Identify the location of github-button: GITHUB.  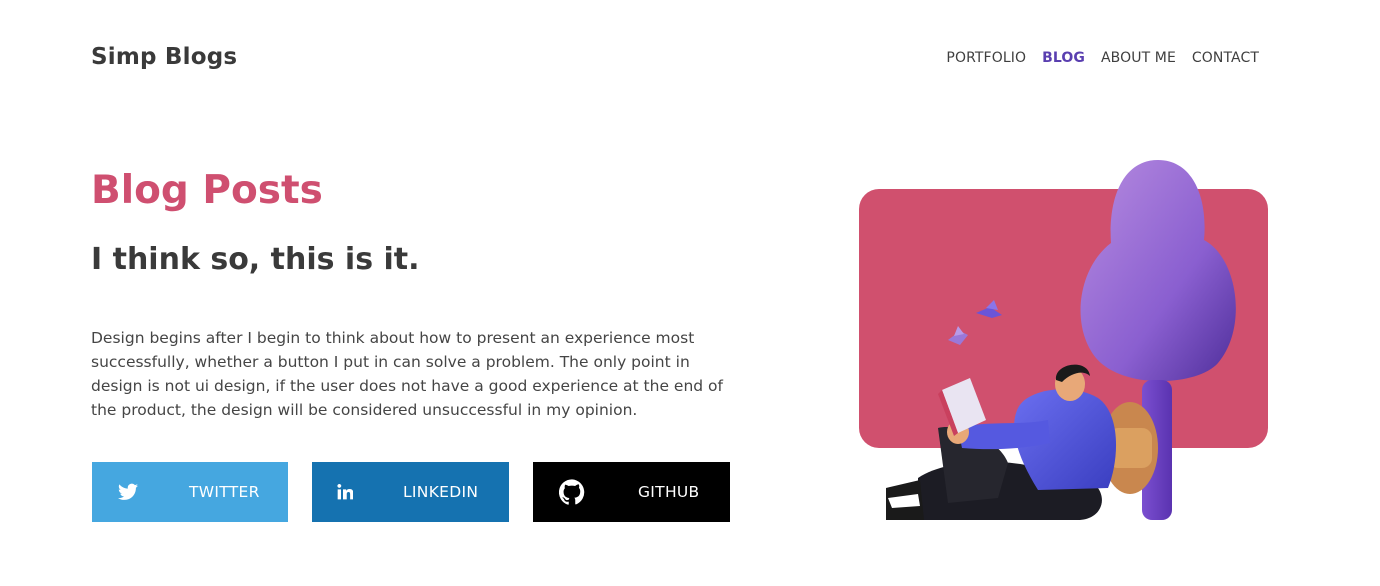
(631, 492).